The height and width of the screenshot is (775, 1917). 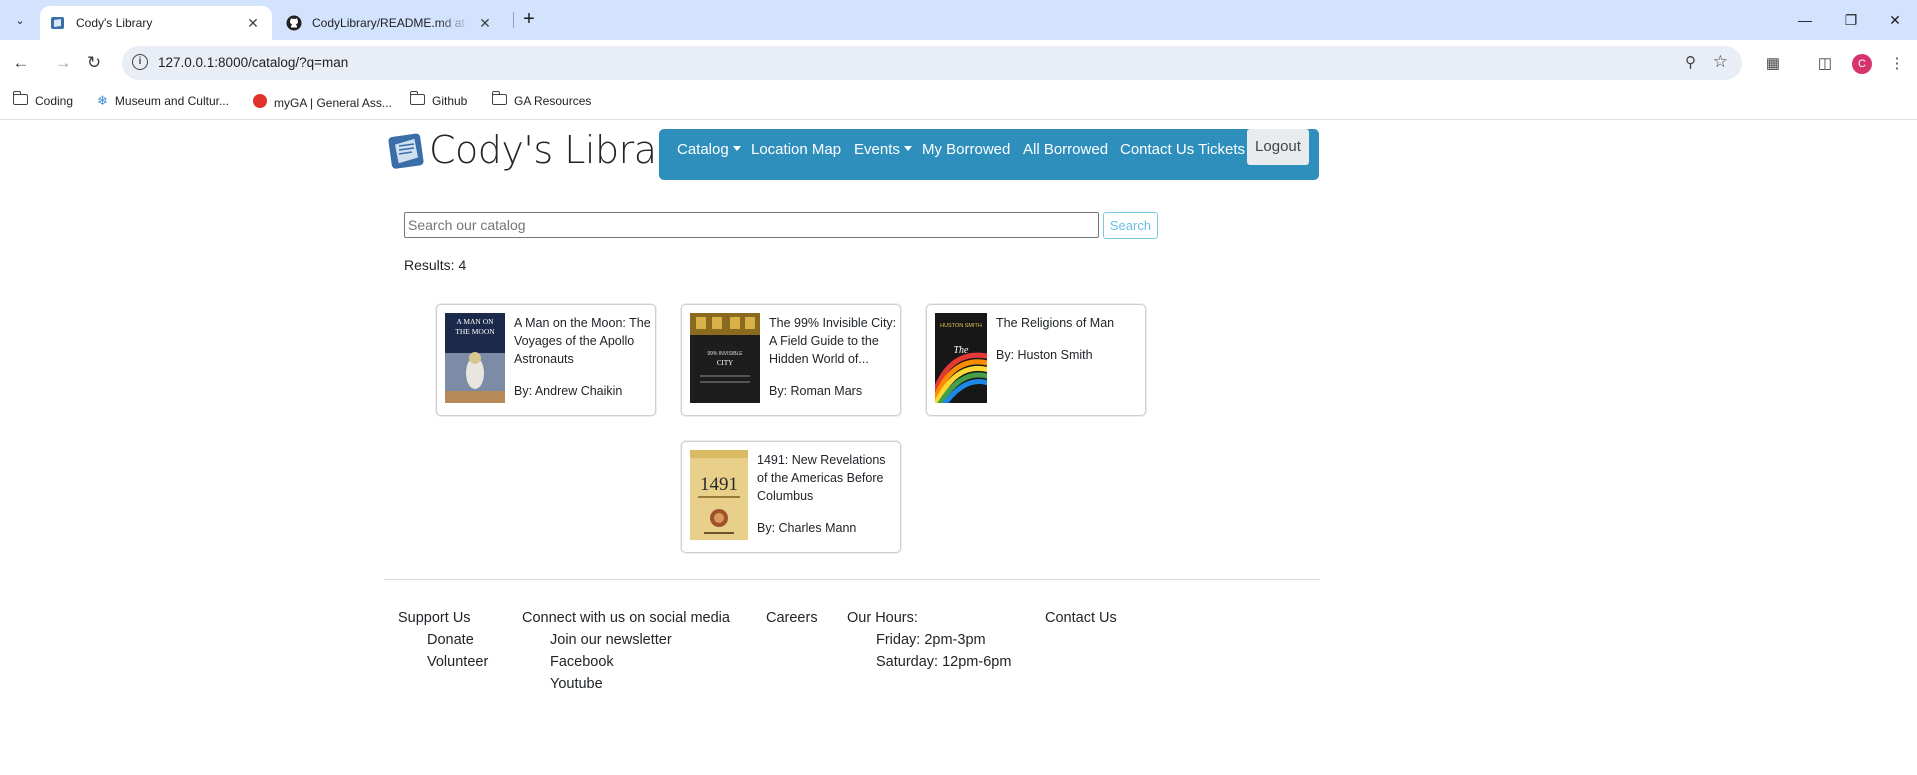 What do you see at coordinates (807, 528) in the screenshot?
I see `book-author: By: Charles Mann` at bounding box center [807, 528].